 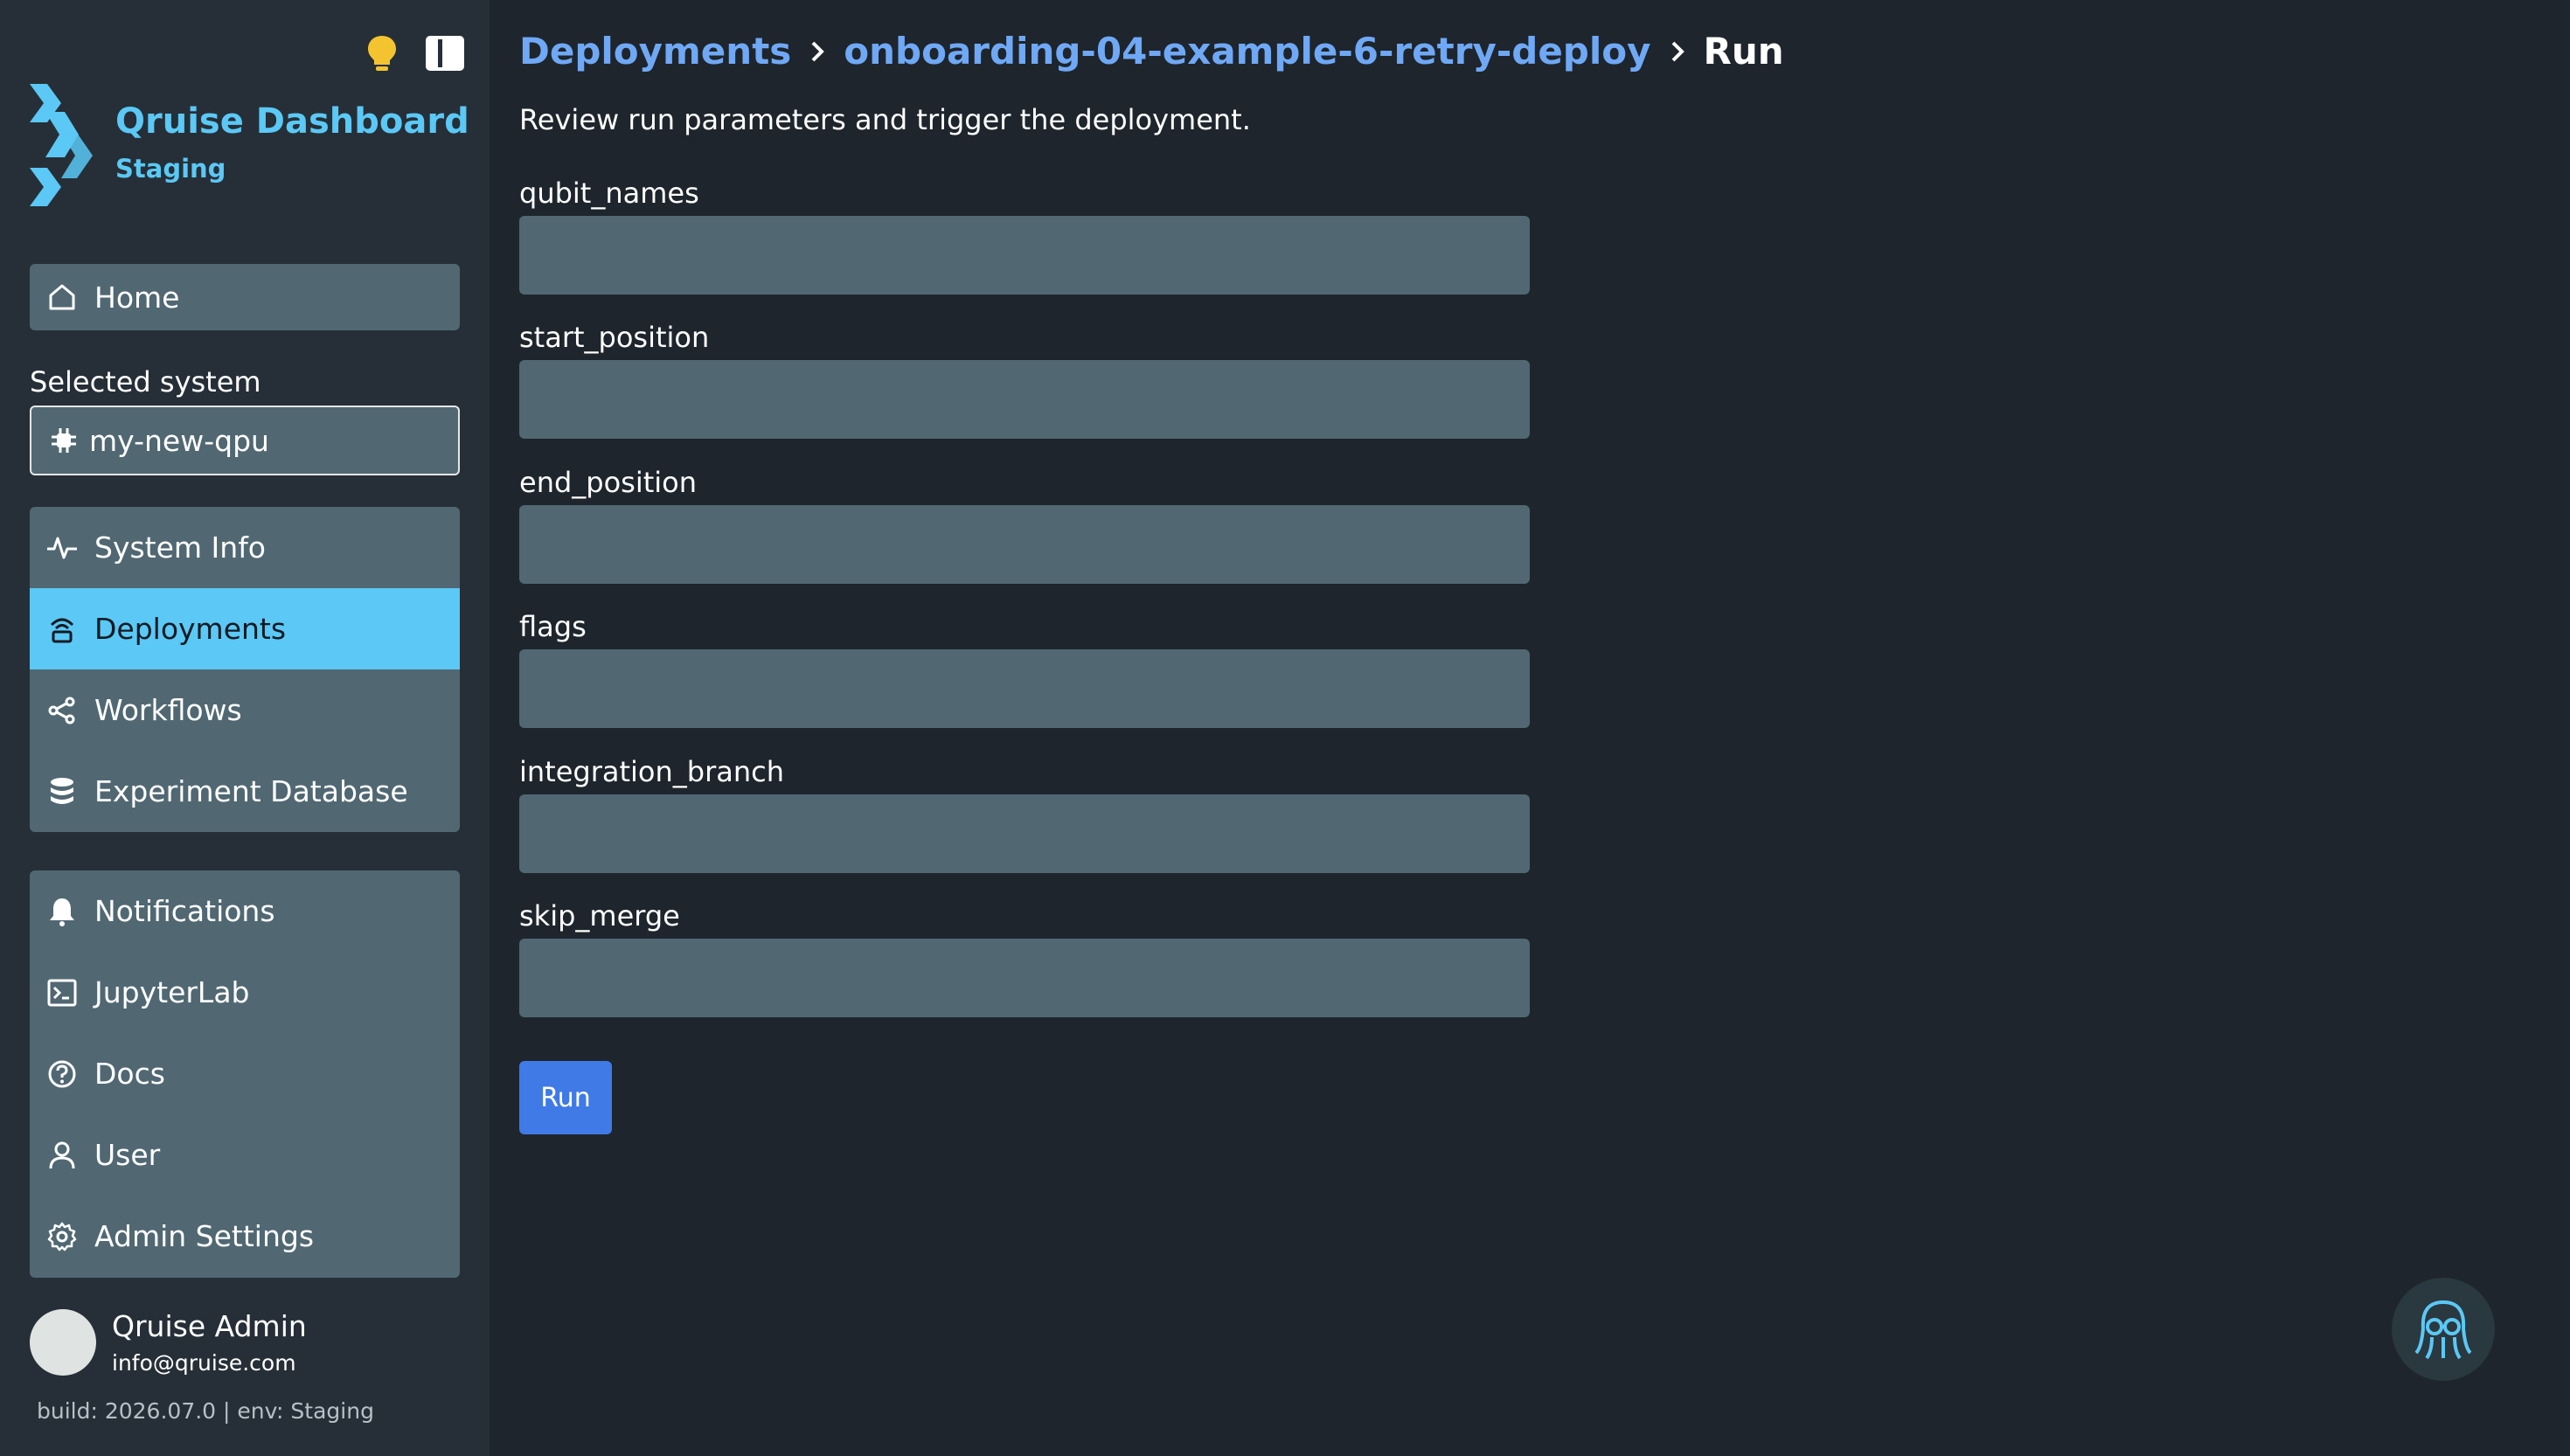 What do you see at coordinates (445, 53) in the screenshot?
I see `sidebar-toggle-icon` at bounding box center [445, 53].